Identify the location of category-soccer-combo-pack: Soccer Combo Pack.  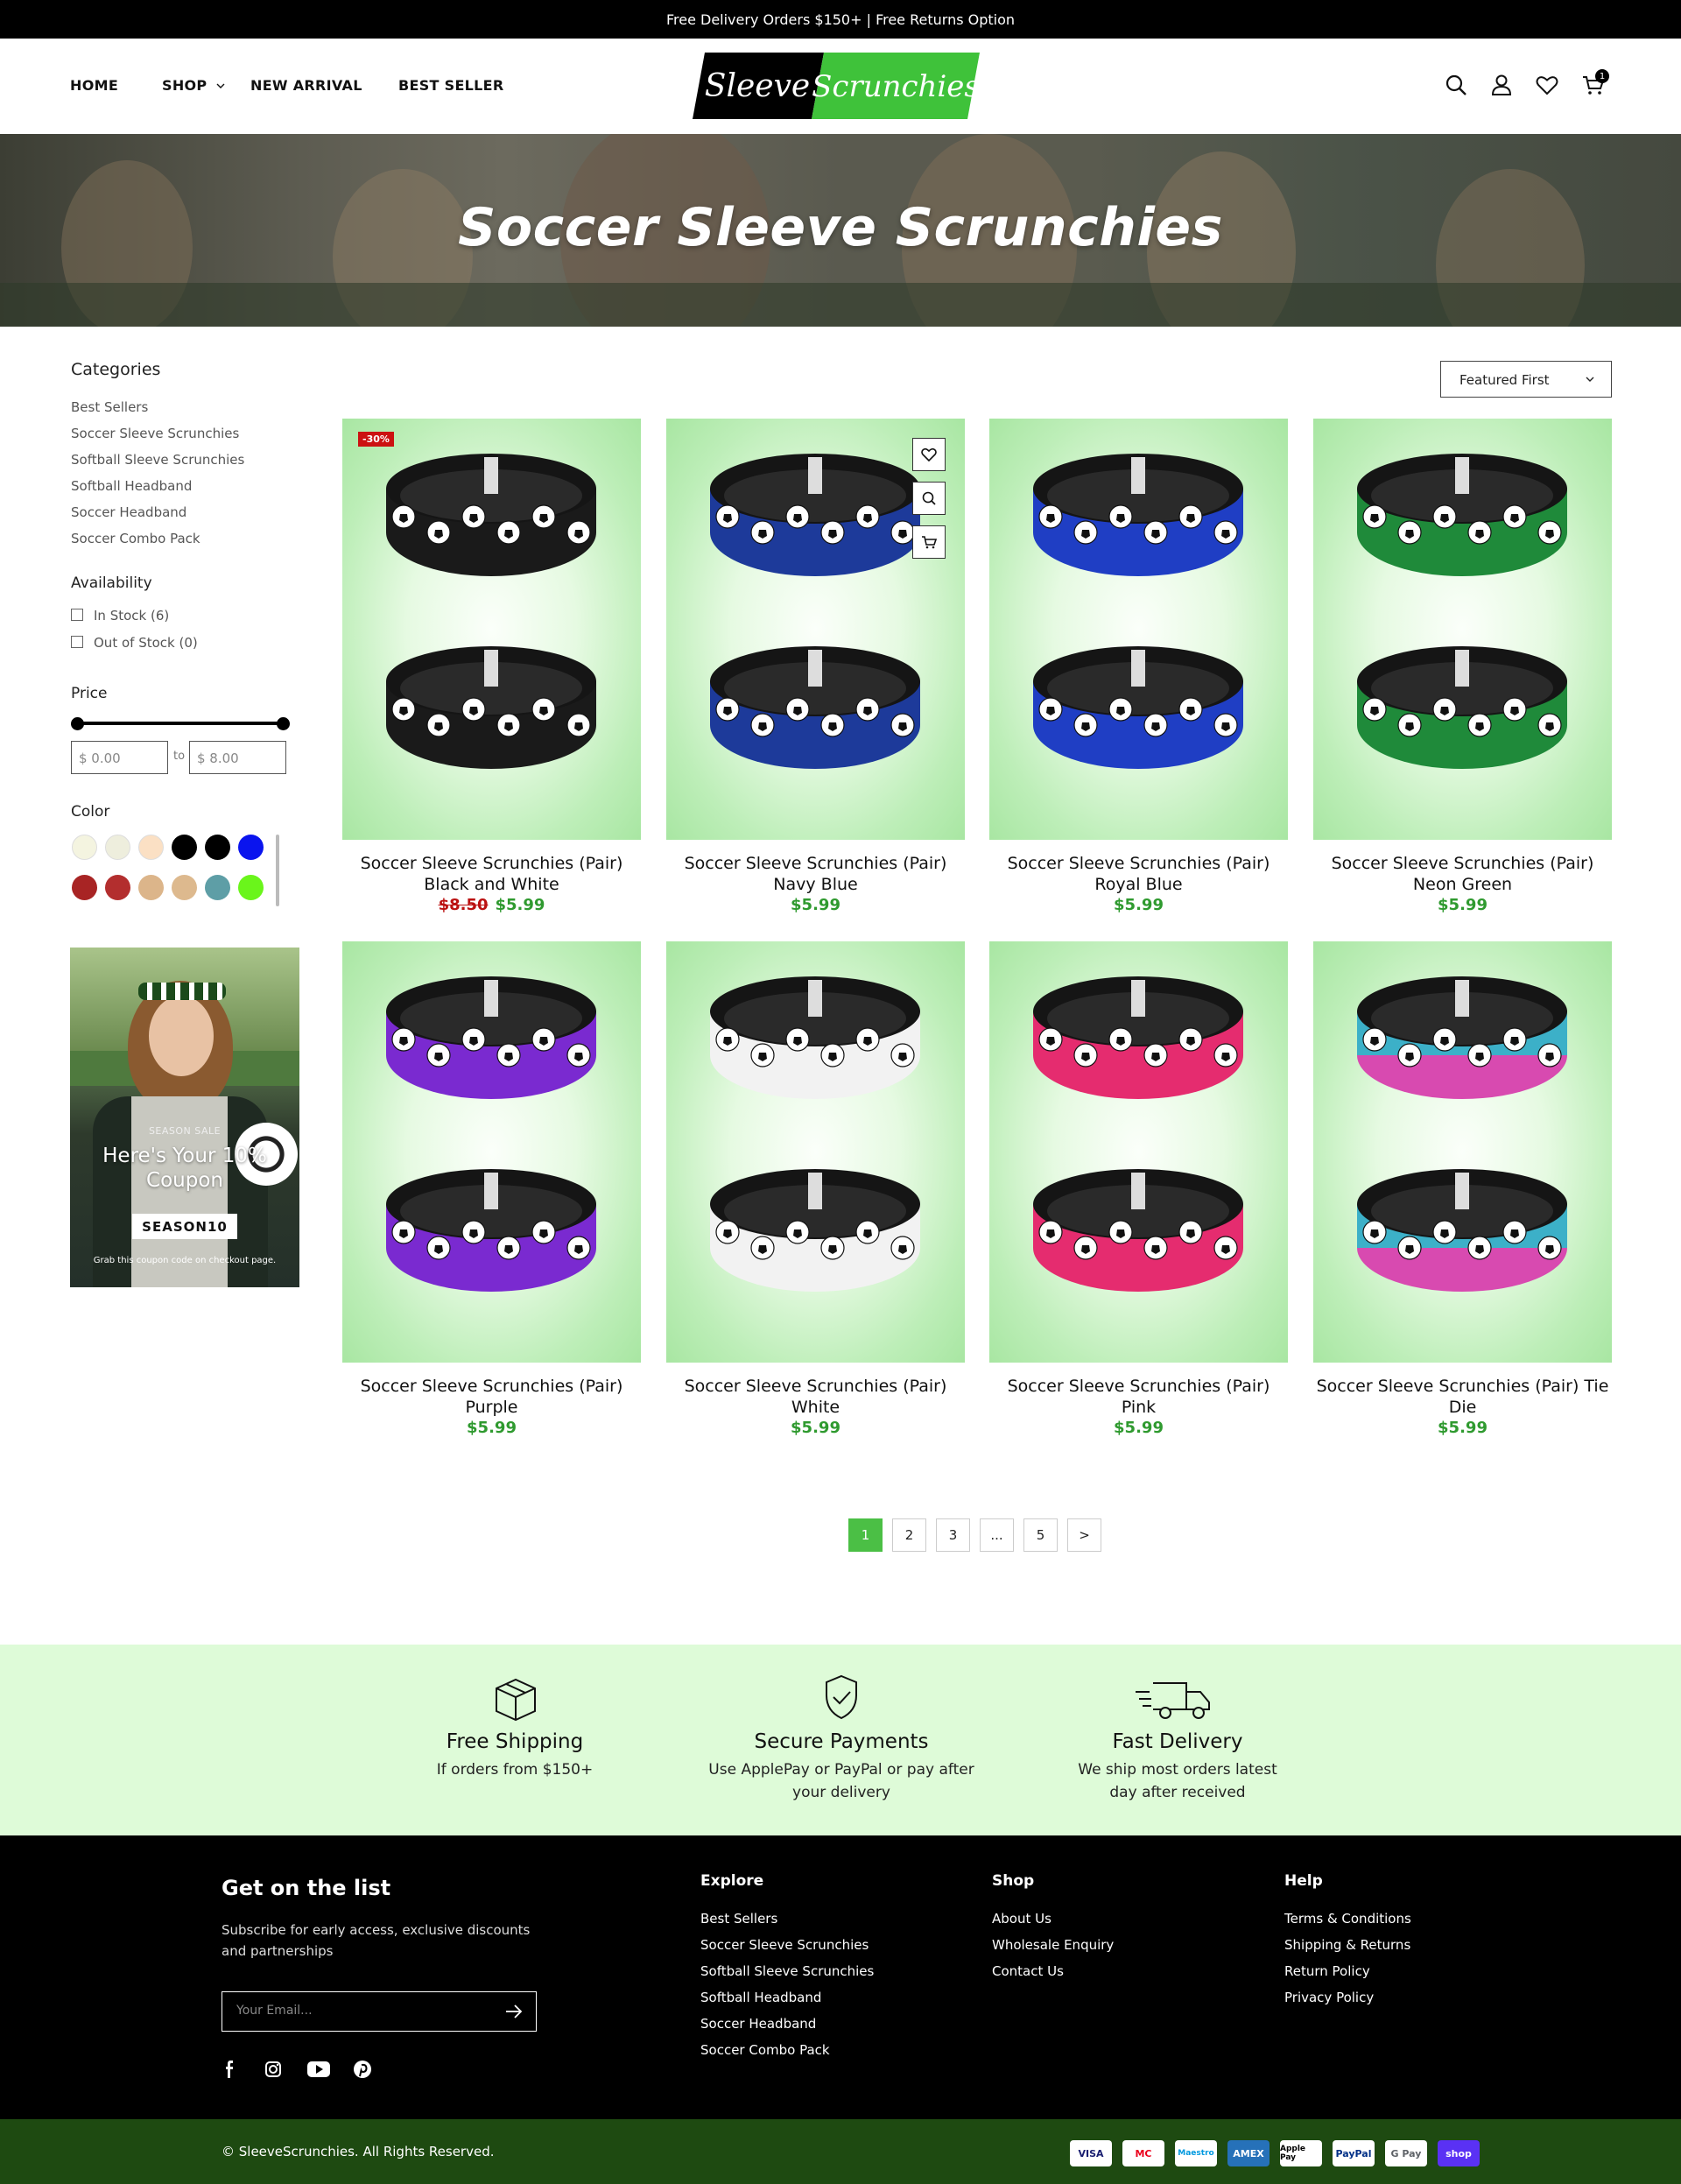
(135, 538).